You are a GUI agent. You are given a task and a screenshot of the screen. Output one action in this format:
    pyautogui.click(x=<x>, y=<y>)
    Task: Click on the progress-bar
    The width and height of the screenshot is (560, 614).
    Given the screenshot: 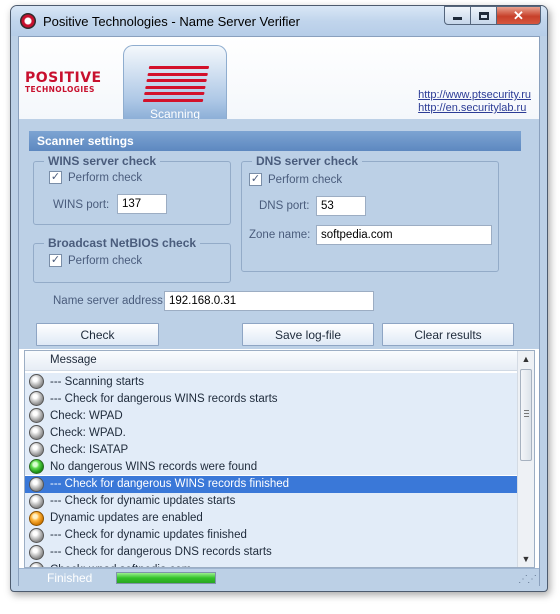 What is the action you would take?
    pyautogui.click(x=166, y=578)
    